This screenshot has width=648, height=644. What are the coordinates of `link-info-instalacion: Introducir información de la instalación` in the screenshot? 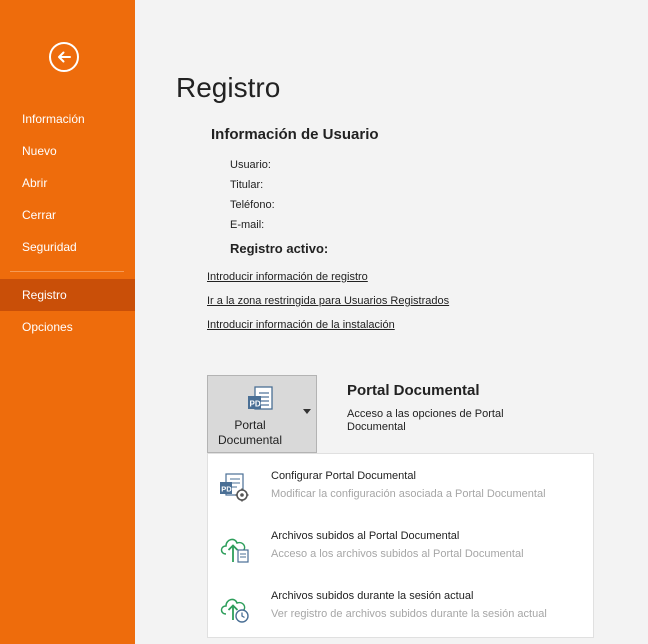 It's located at (301, 325).